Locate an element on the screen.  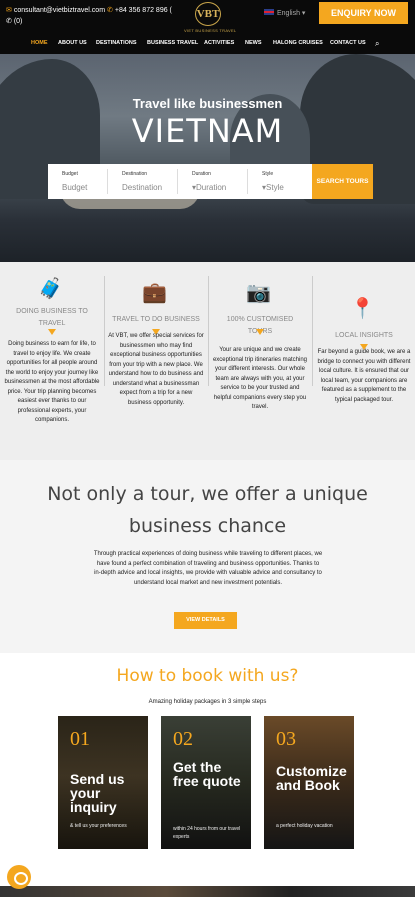
destination-label: Destination is located at coordinates (135, 174).